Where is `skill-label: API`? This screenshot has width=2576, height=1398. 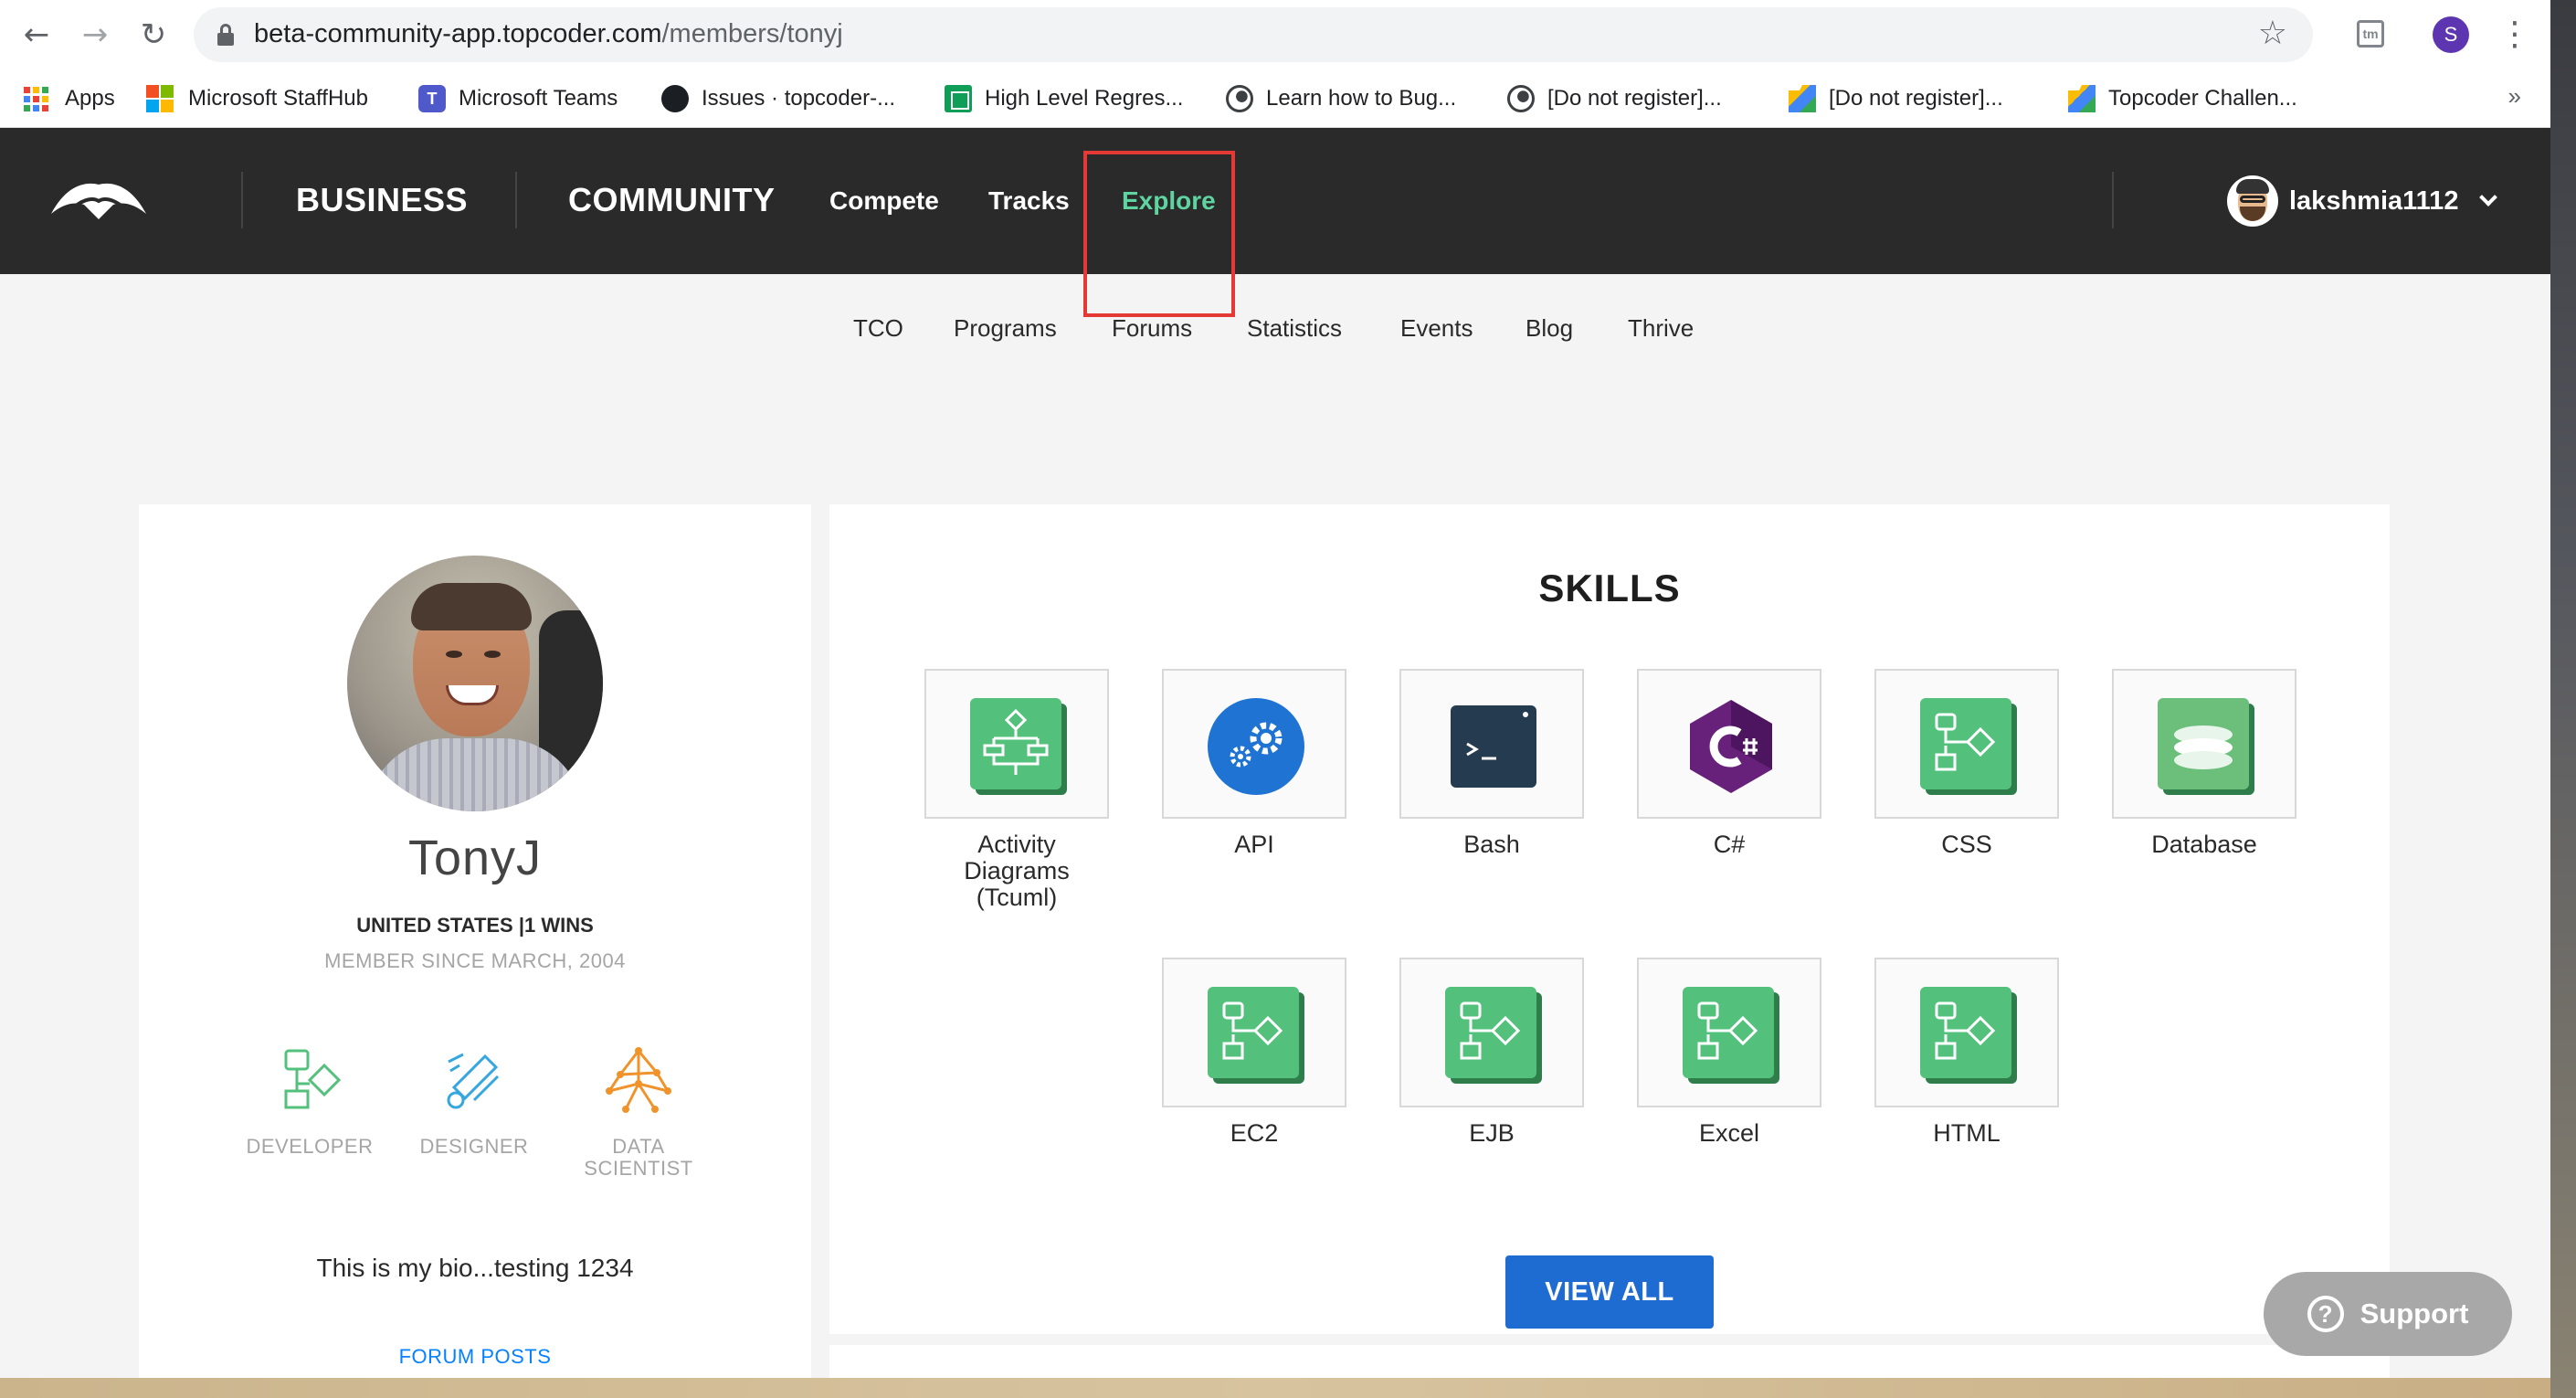
skill-label: API is located at coordinates (1254, 844).